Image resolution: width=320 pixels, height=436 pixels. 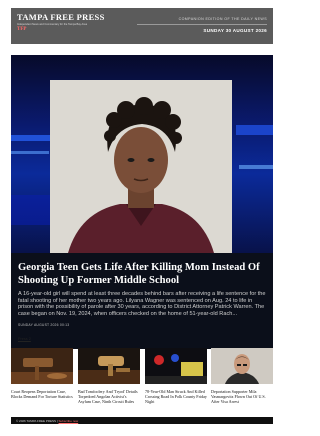 I want to click on emergency-vehicle-photo, so click(x=176, y=366).